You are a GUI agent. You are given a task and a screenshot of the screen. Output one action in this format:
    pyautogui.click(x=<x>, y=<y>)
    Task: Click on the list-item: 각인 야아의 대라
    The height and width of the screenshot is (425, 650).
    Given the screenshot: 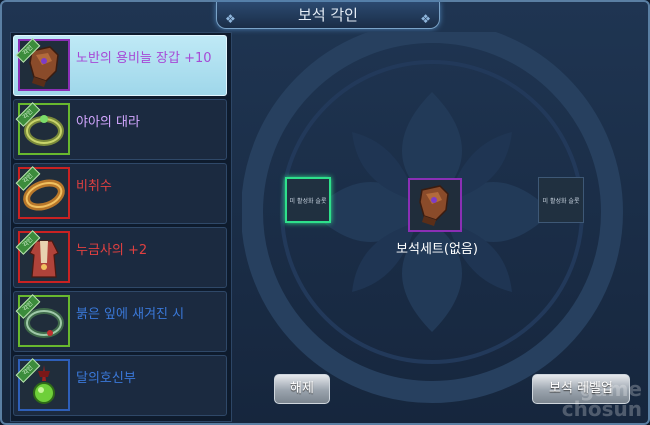 What is the action you would take?
    pyautogui.click(x=120, y=129)
    